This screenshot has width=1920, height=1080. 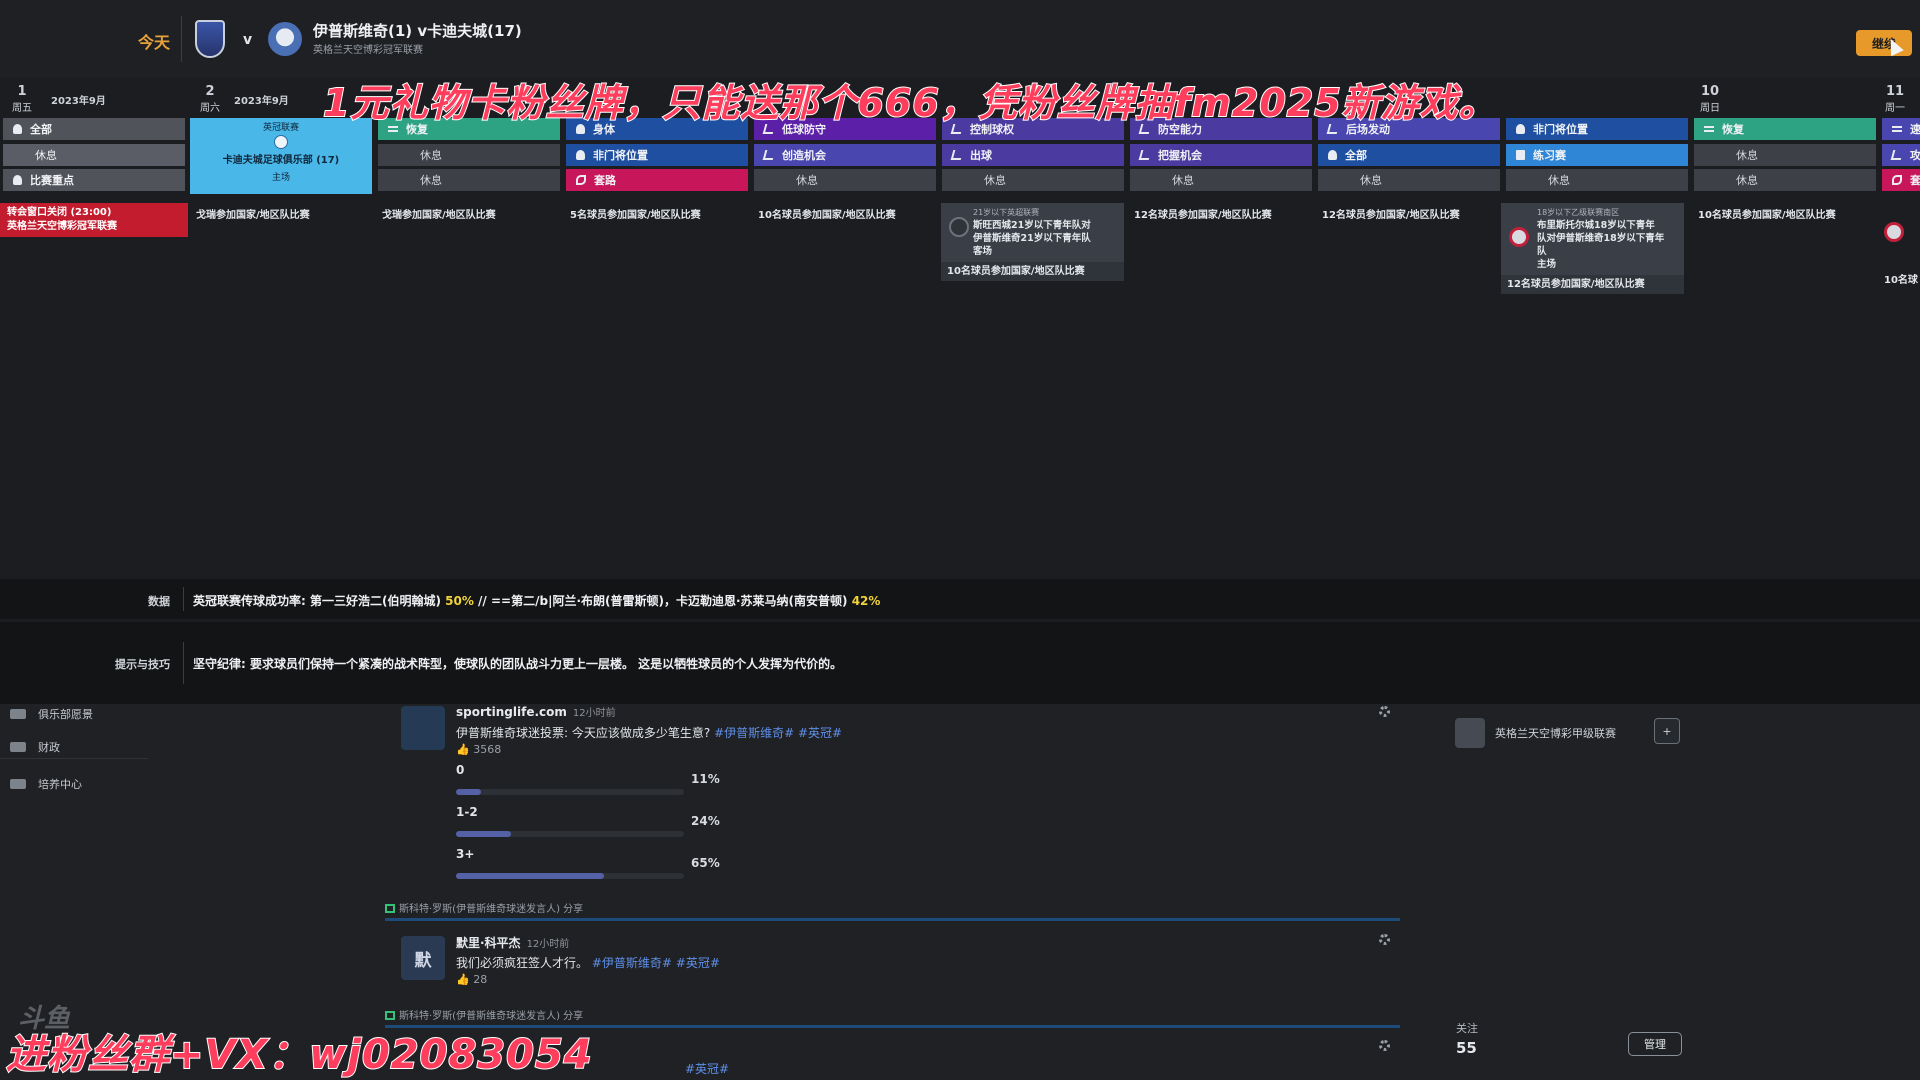 I want to click on transfer-deadline-event: 转会窗口关闭 (23:00) 英格兰天空博彩冠军联赛, so click(x=94, y=220).